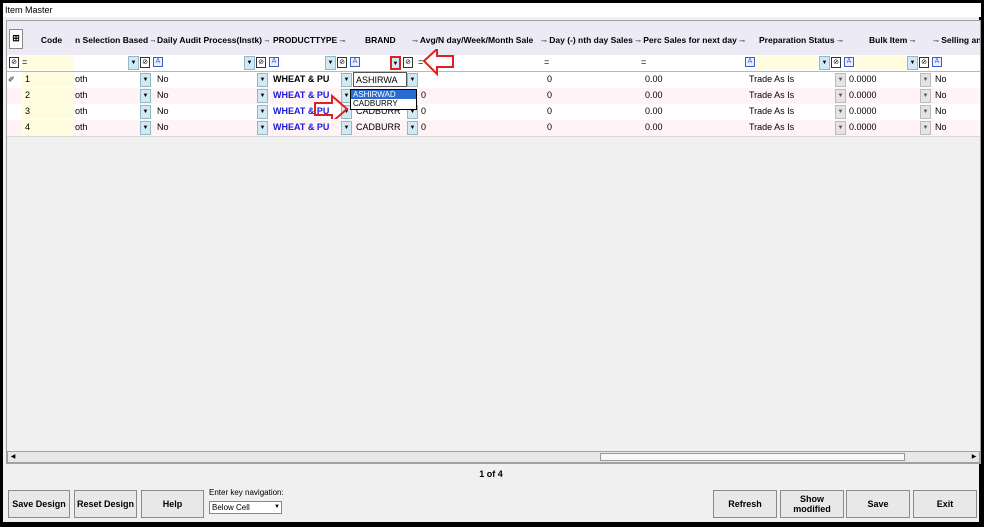 This screenshot has height=527, width=984. I want to click on keynav-select: Below Cell ▼, so click(245, 507).